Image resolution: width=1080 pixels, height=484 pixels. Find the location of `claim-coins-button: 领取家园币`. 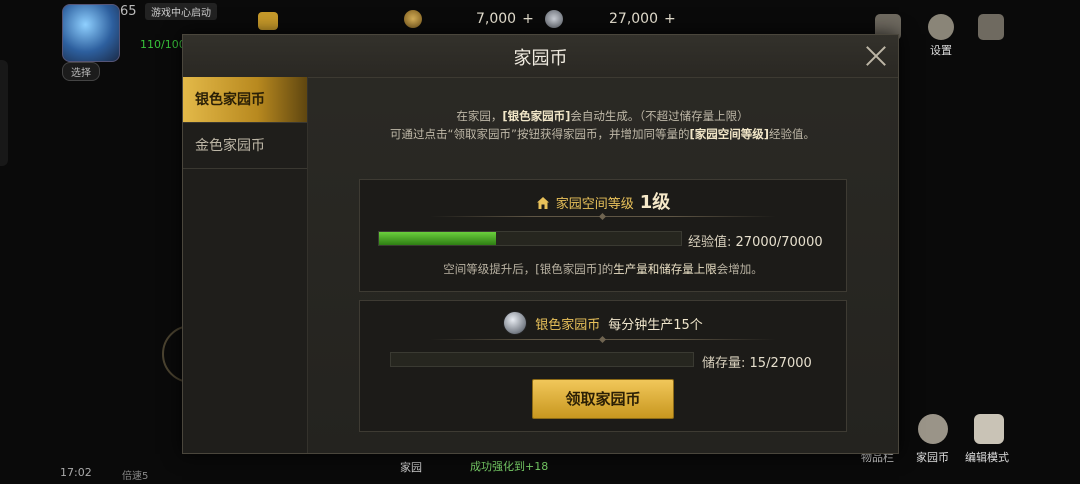

claim-coins-button: 领取家园币 is located at coordinates (603, 399).